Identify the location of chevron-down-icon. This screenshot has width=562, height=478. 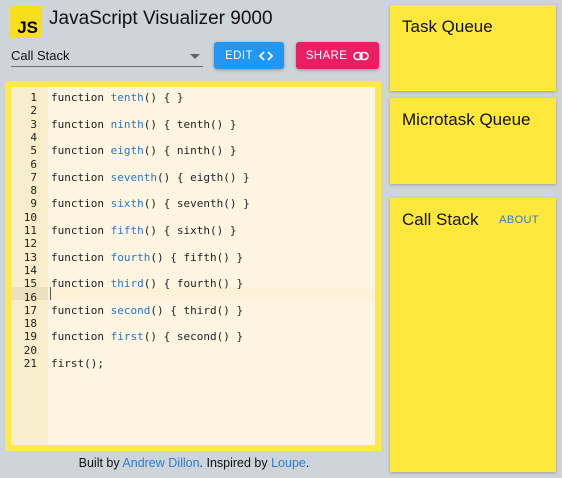
(195, 56).